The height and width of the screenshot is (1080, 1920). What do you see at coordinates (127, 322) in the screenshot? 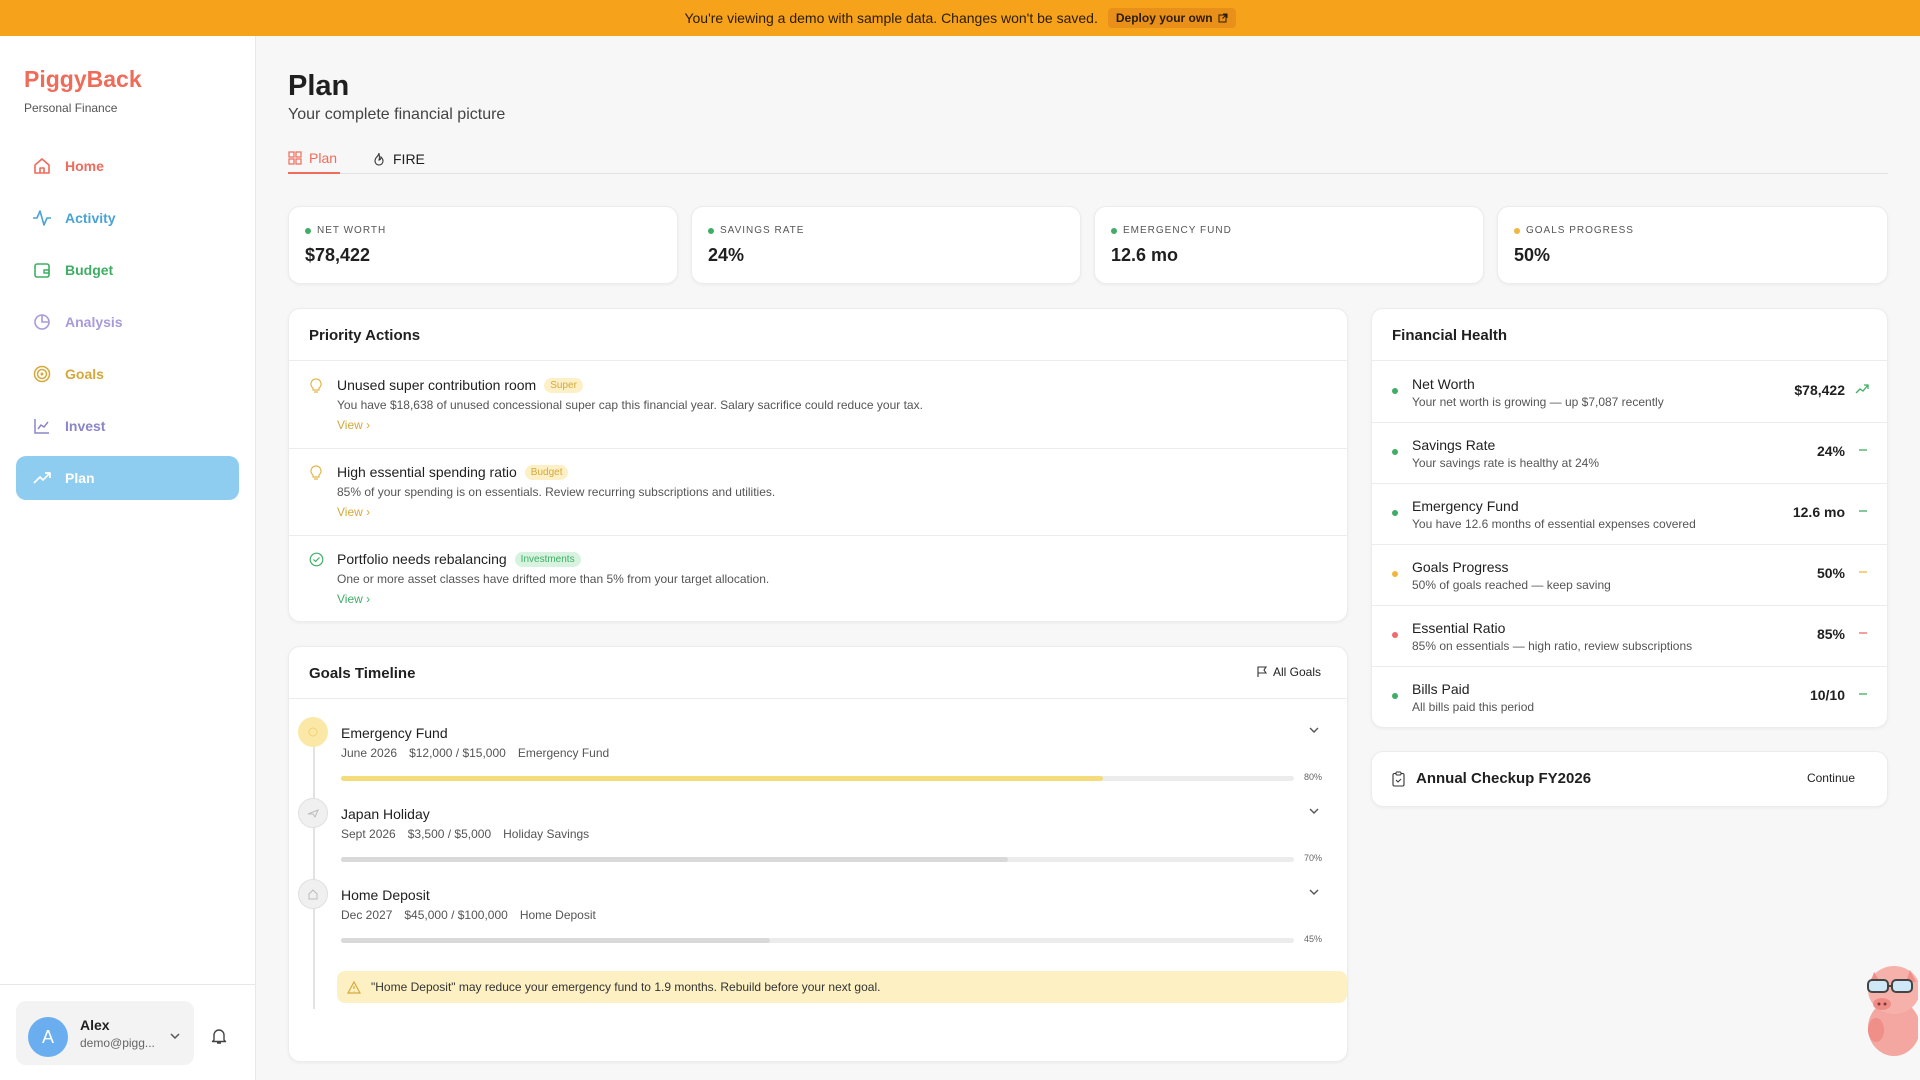
I see `sidebar-item-analysis: Analysis` at bounding box center [127, 322].